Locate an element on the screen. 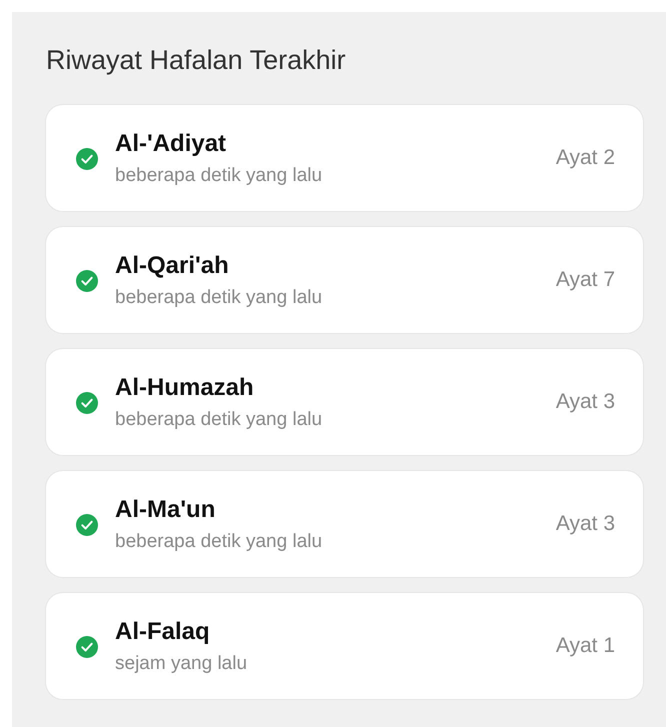  history-card: Al-'Adiyat beberapa detik yang lalu Ayat 2 is located at coordinates (344, 158).